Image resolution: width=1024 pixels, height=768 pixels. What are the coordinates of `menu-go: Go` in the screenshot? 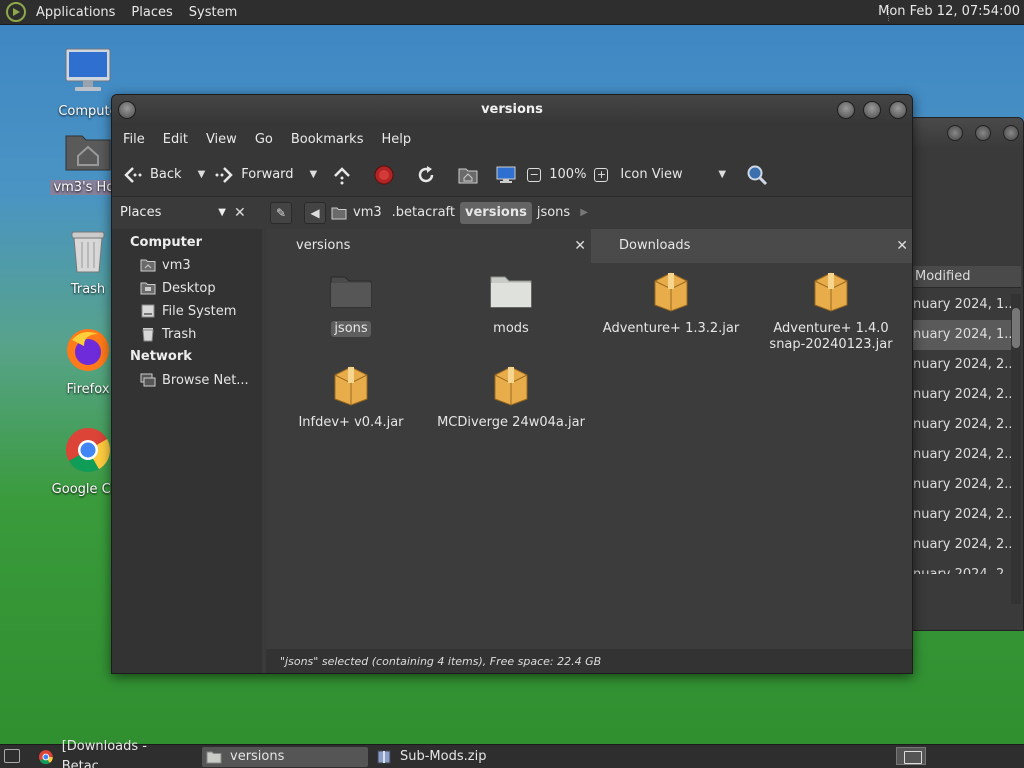 It's located at (264, 139).